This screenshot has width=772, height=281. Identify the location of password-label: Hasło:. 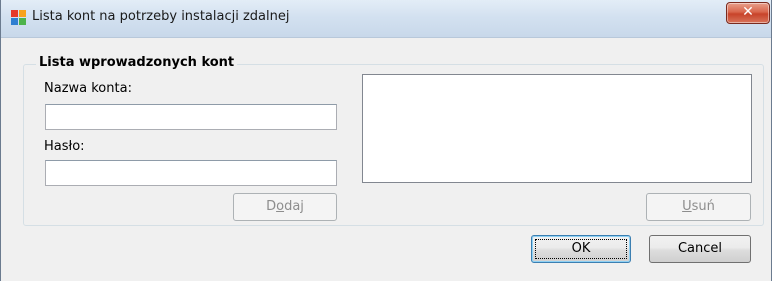
(64, 146).